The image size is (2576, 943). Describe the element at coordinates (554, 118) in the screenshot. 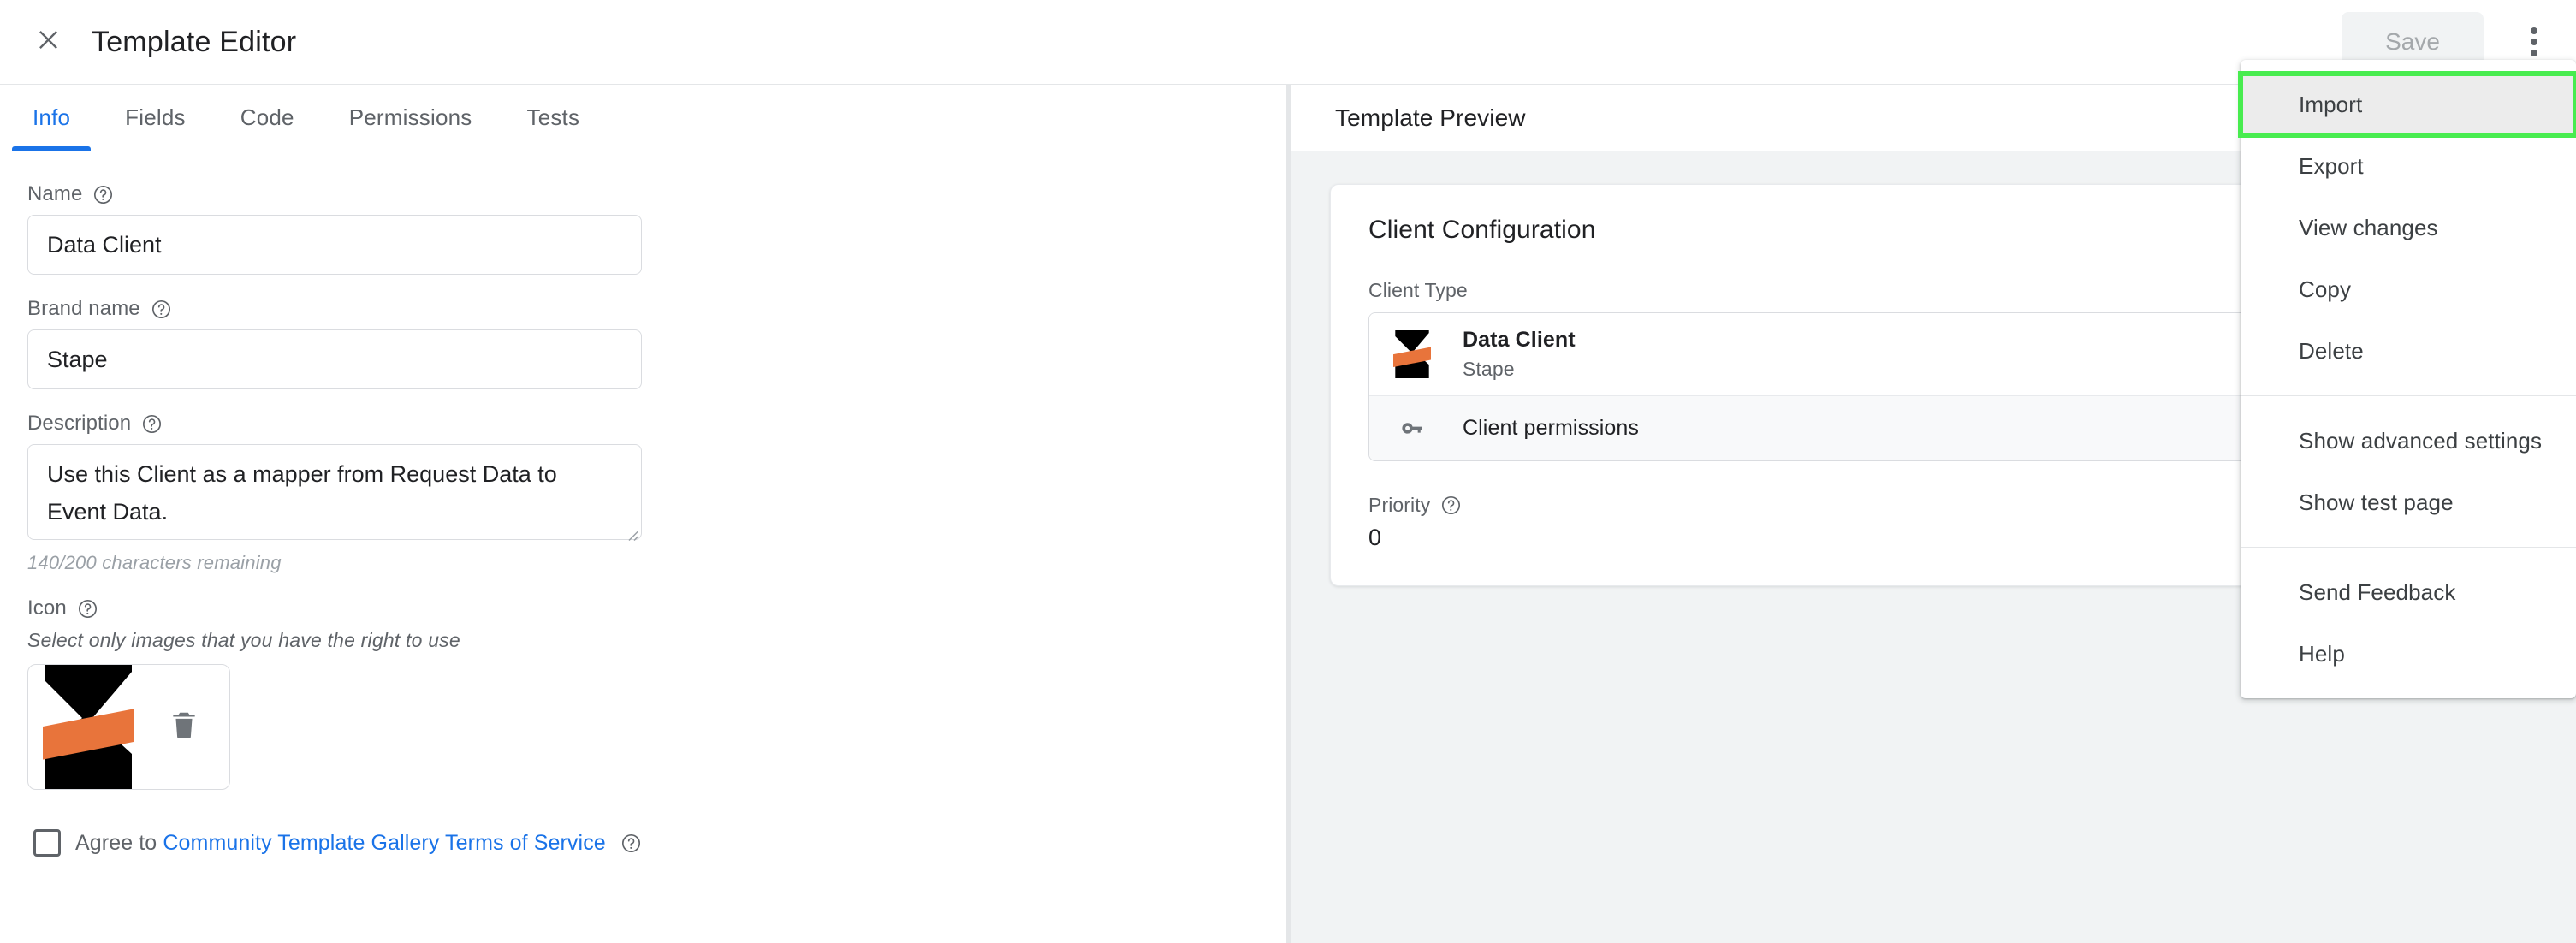

I see `tab-tests: Tests` at that location.